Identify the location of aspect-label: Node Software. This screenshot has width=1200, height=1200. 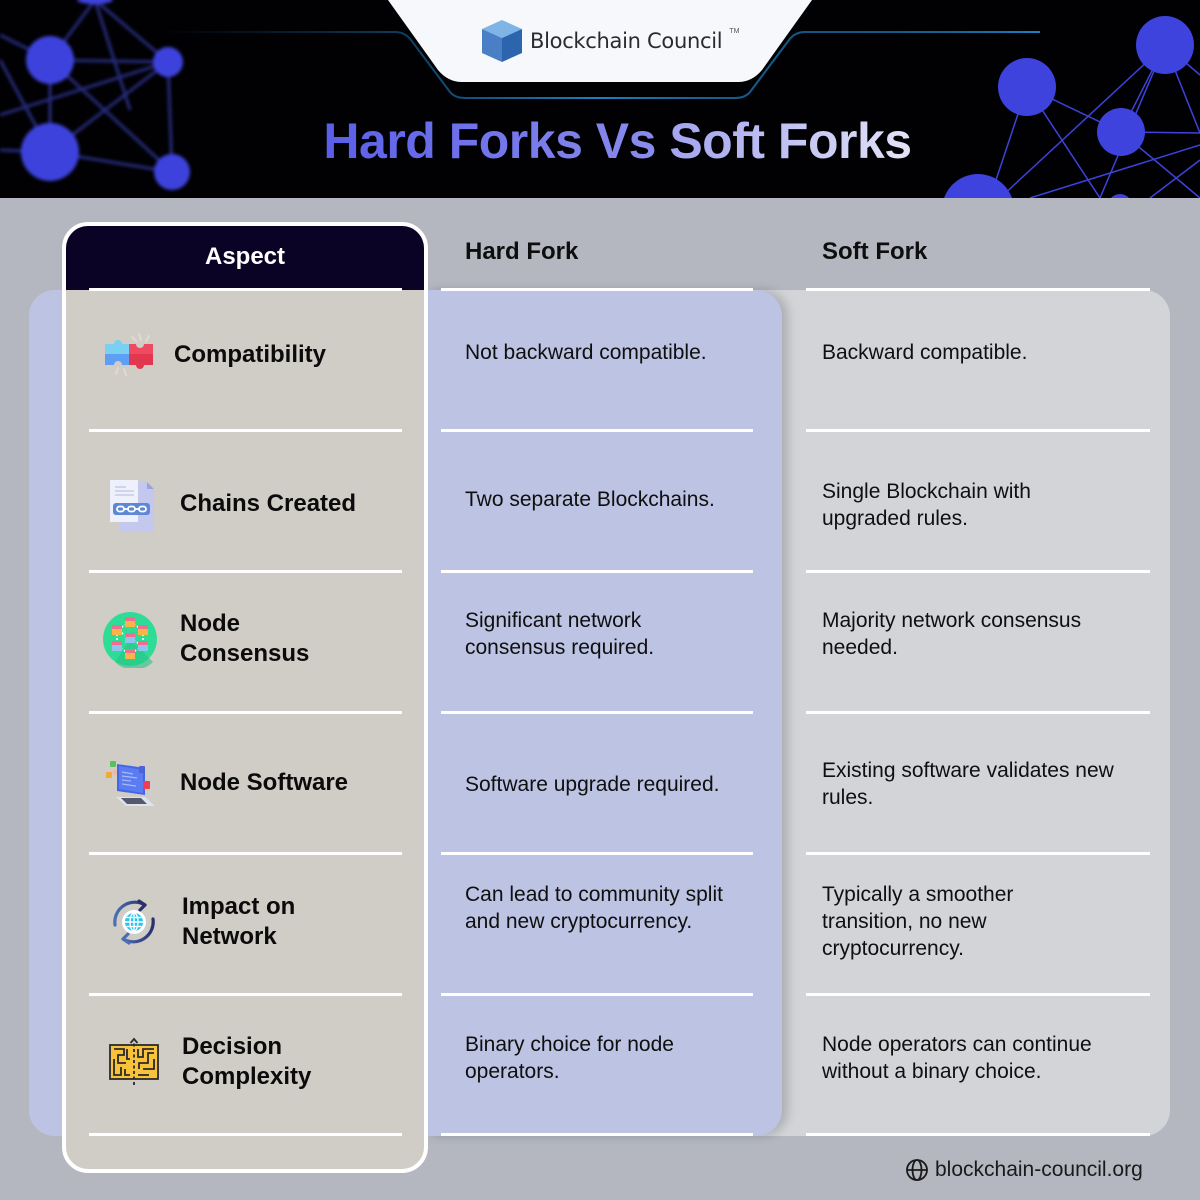
(264, 782).